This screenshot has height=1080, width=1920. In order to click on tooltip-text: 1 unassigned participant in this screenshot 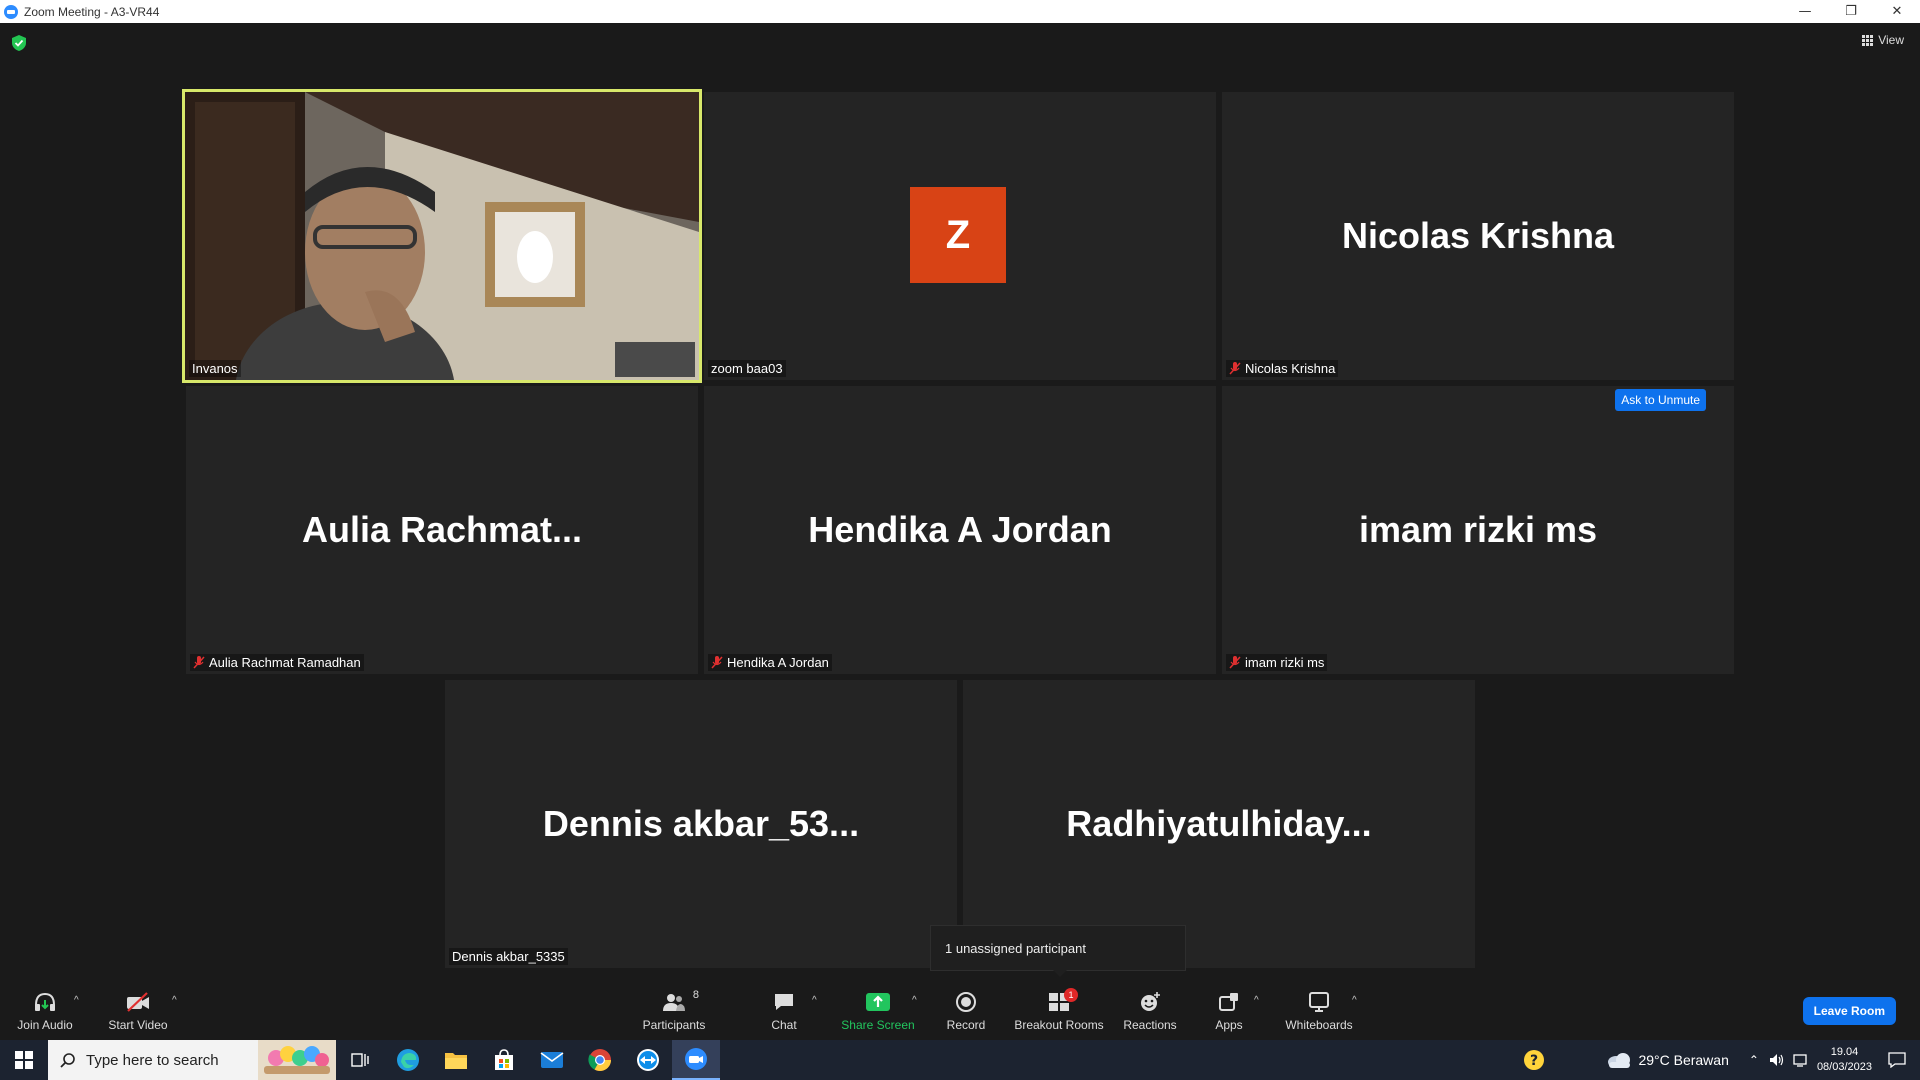, I will do `click(1015, 948)`.